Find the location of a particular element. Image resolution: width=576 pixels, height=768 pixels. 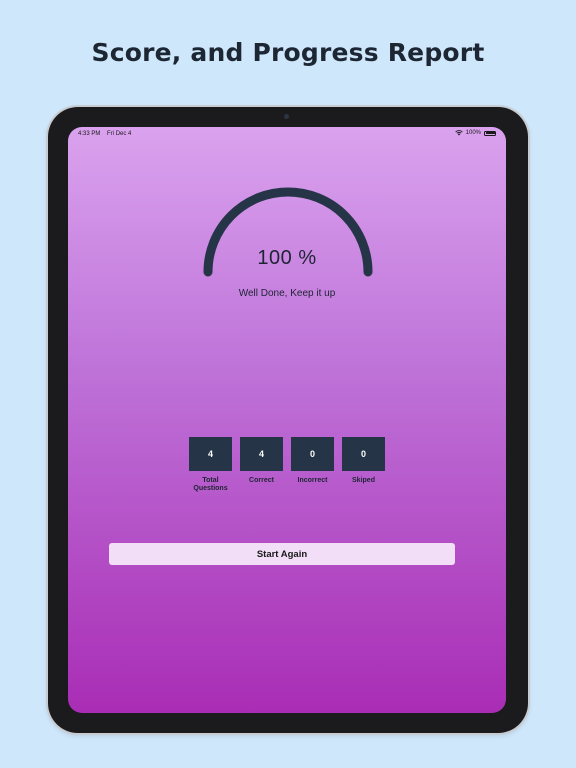

stat-total-questions: 4 Total Questions is located at coordinates (210, 465).